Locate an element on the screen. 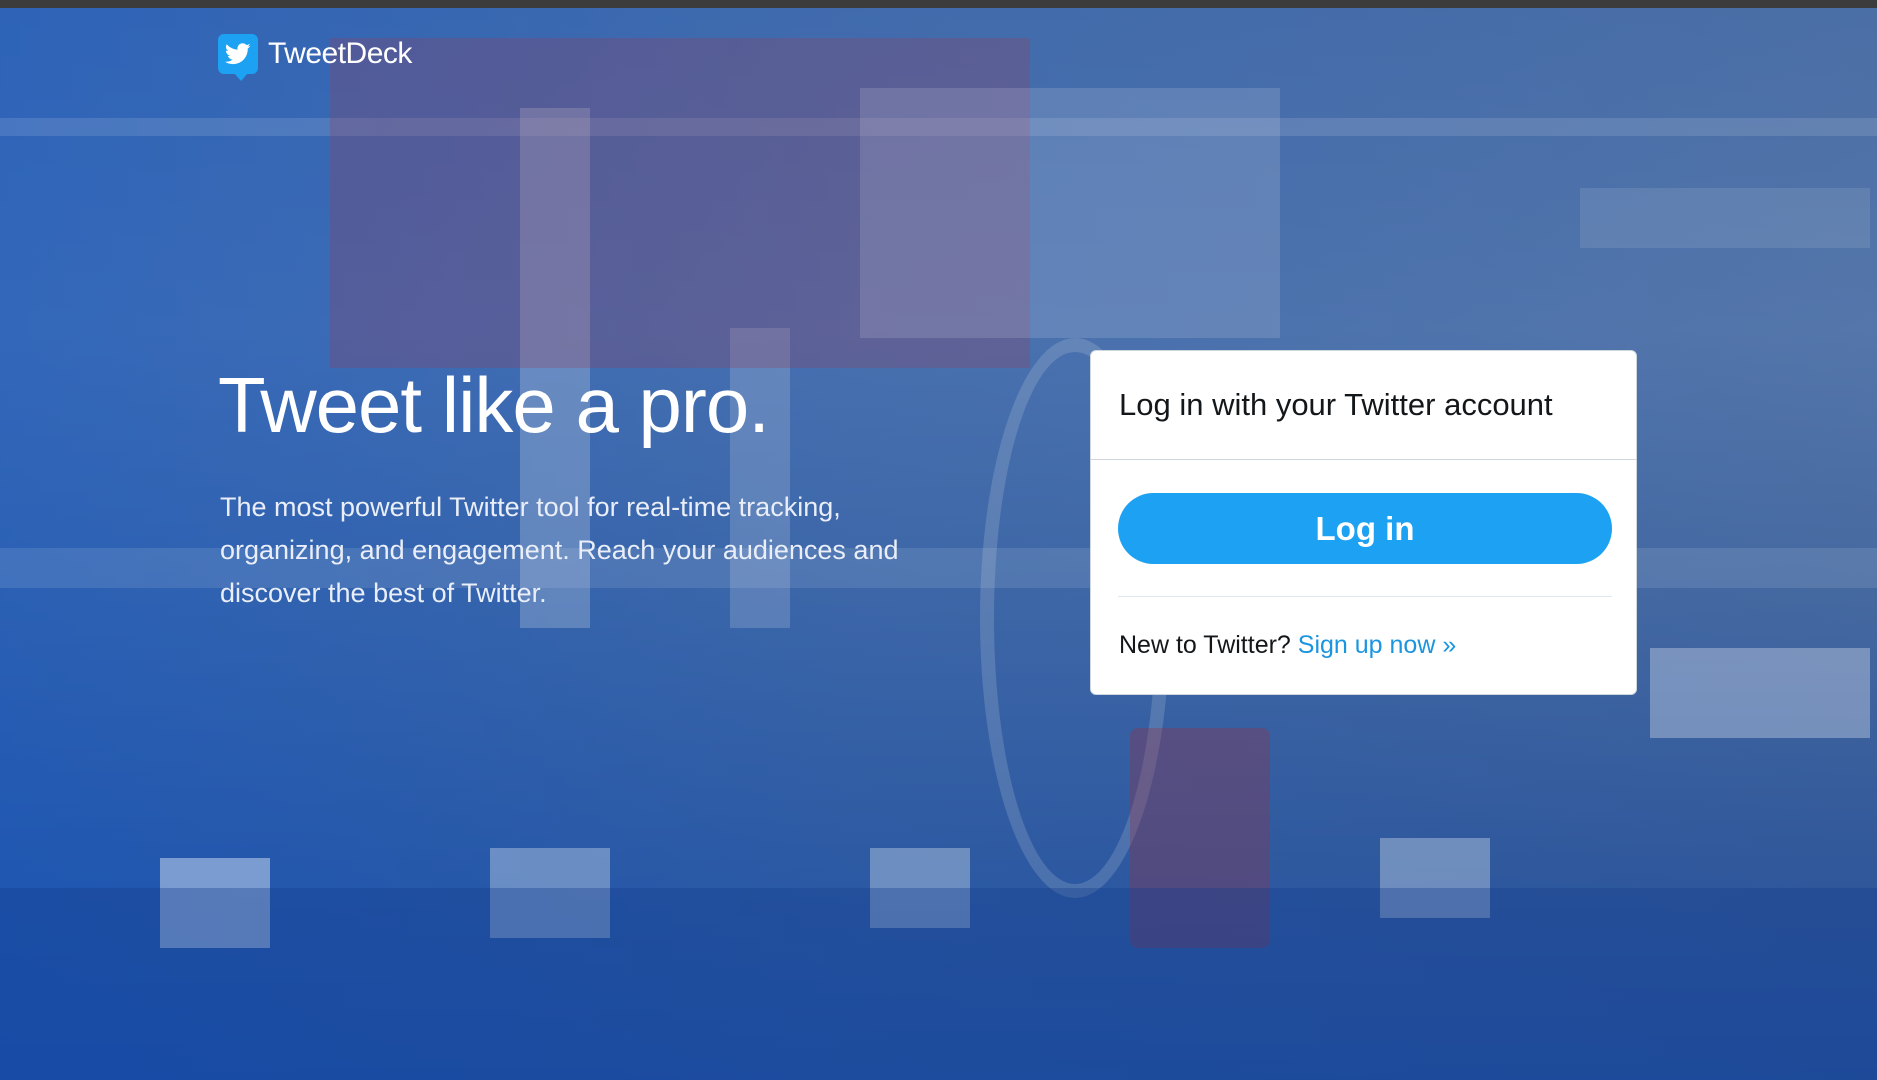 This screenshot has height=1080, width=1877. twitter-bird-icon is located at coordinates (238, 57).